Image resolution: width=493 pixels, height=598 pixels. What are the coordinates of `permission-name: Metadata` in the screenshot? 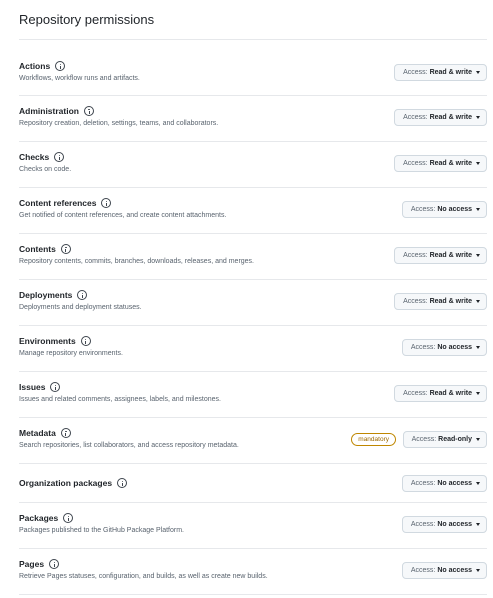 It's located at (37, 433).